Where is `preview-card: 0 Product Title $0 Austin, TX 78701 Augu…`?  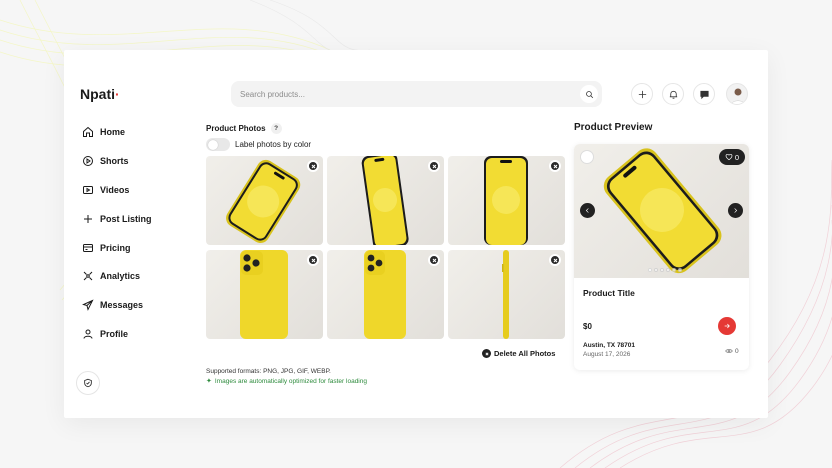 preview-card: 0 Product Title $0 Austin, TX 78701 Augu… is located at coordinates (661, 257).